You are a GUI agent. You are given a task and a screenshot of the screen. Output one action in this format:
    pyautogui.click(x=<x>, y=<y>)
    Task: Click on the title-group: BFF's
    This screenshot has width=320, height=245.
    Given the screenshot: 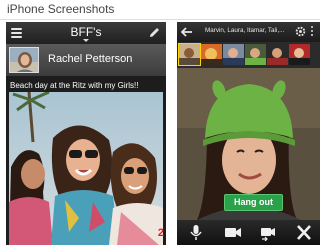 What is the action you would take?
    pyautogui.click(x=86, y=33)
    